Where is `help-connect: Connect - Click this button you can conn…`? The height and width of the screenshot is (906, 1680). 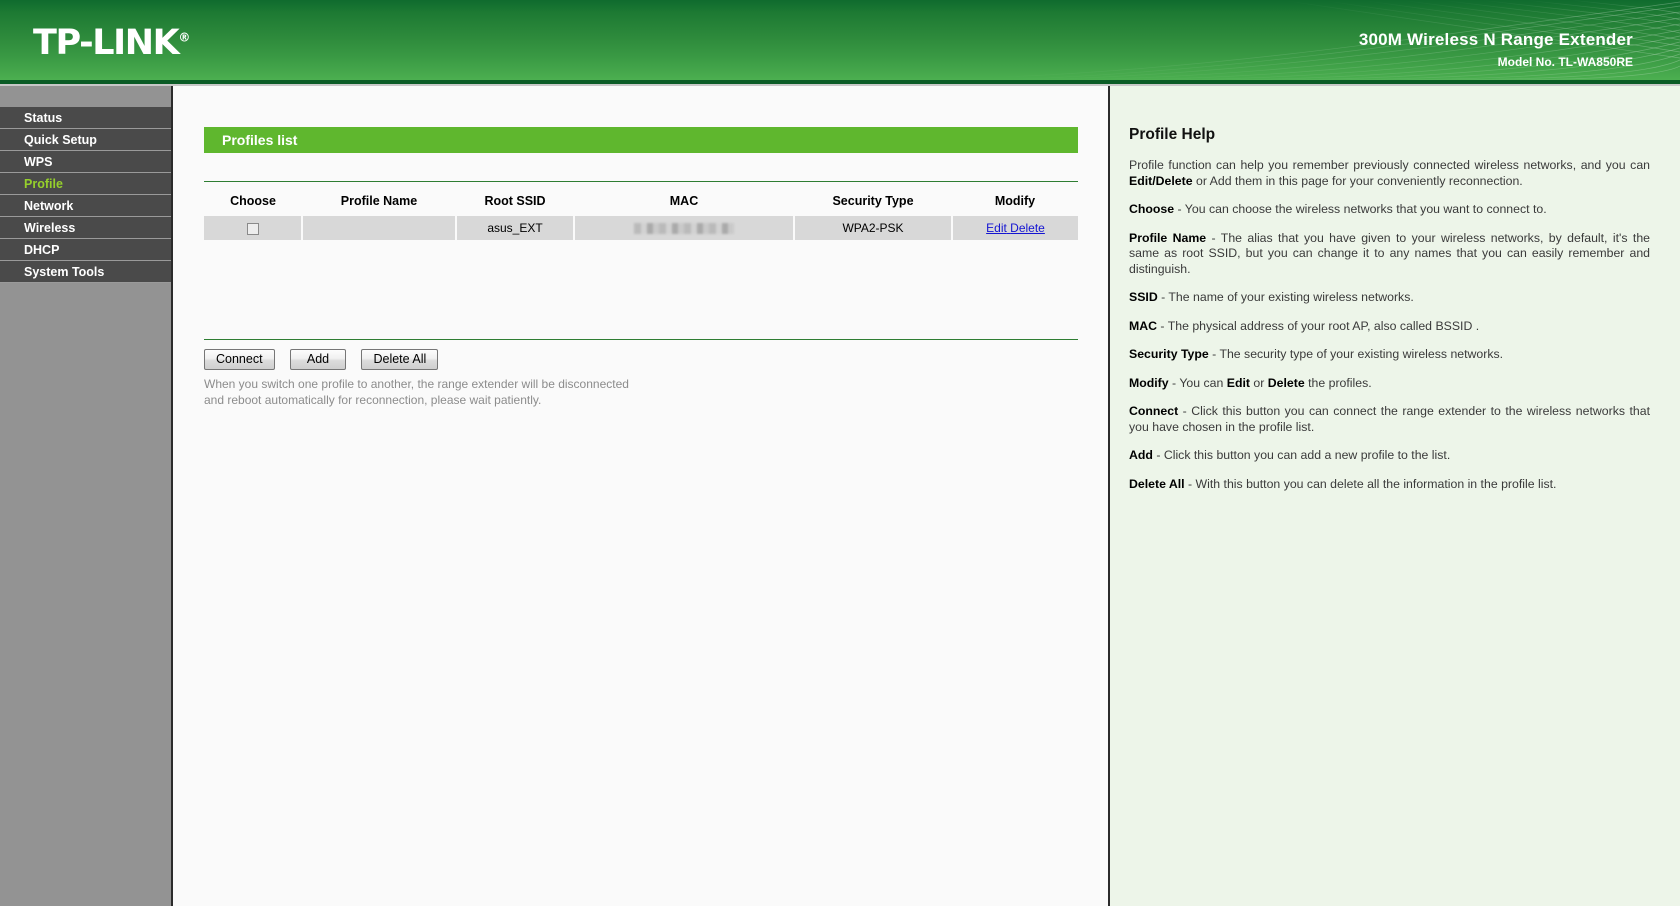
help-connect: Connect - Click this button you can conn… is located at coordinates (1389, 419).